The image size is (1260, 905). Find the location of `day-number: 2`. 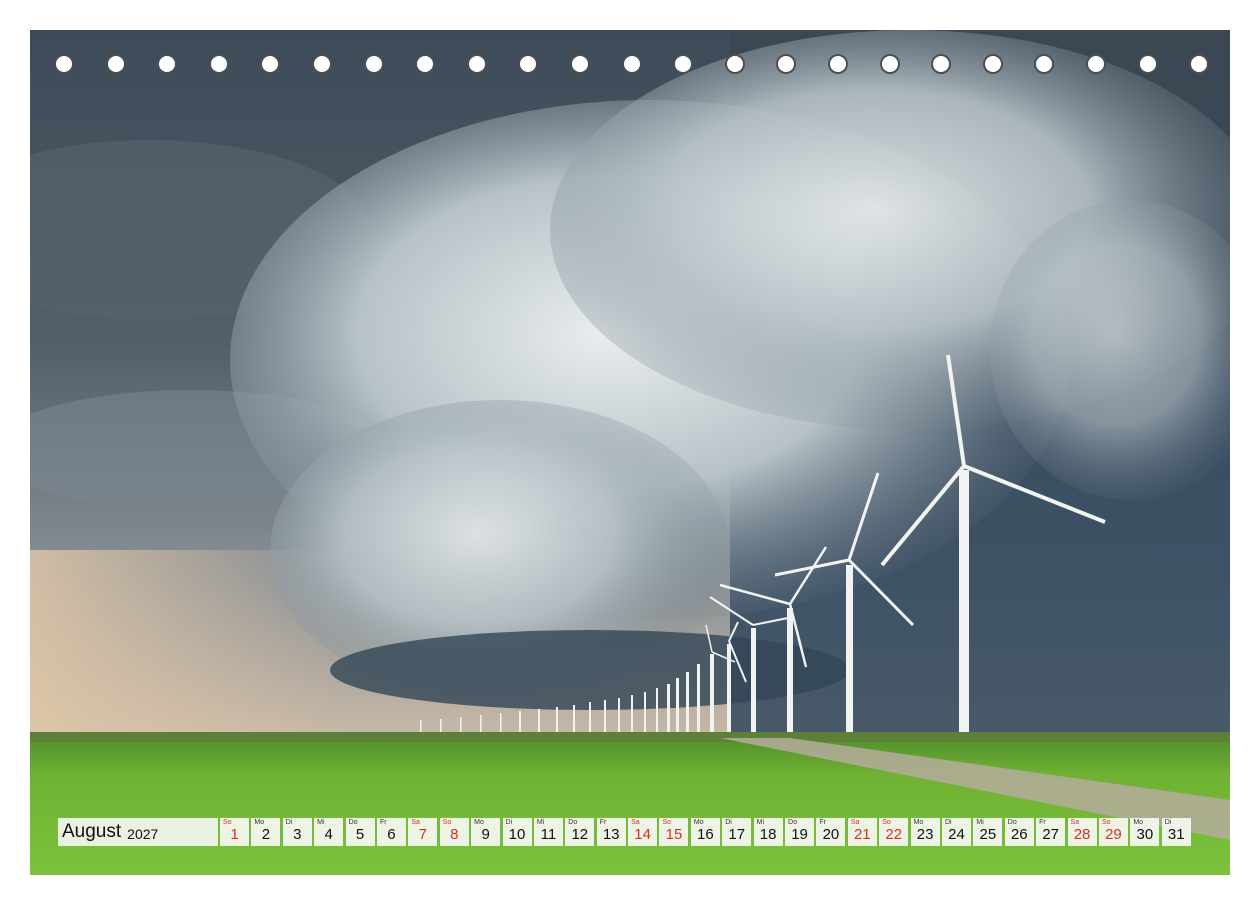

day-number: 2 is located at coordinates (266, 834).